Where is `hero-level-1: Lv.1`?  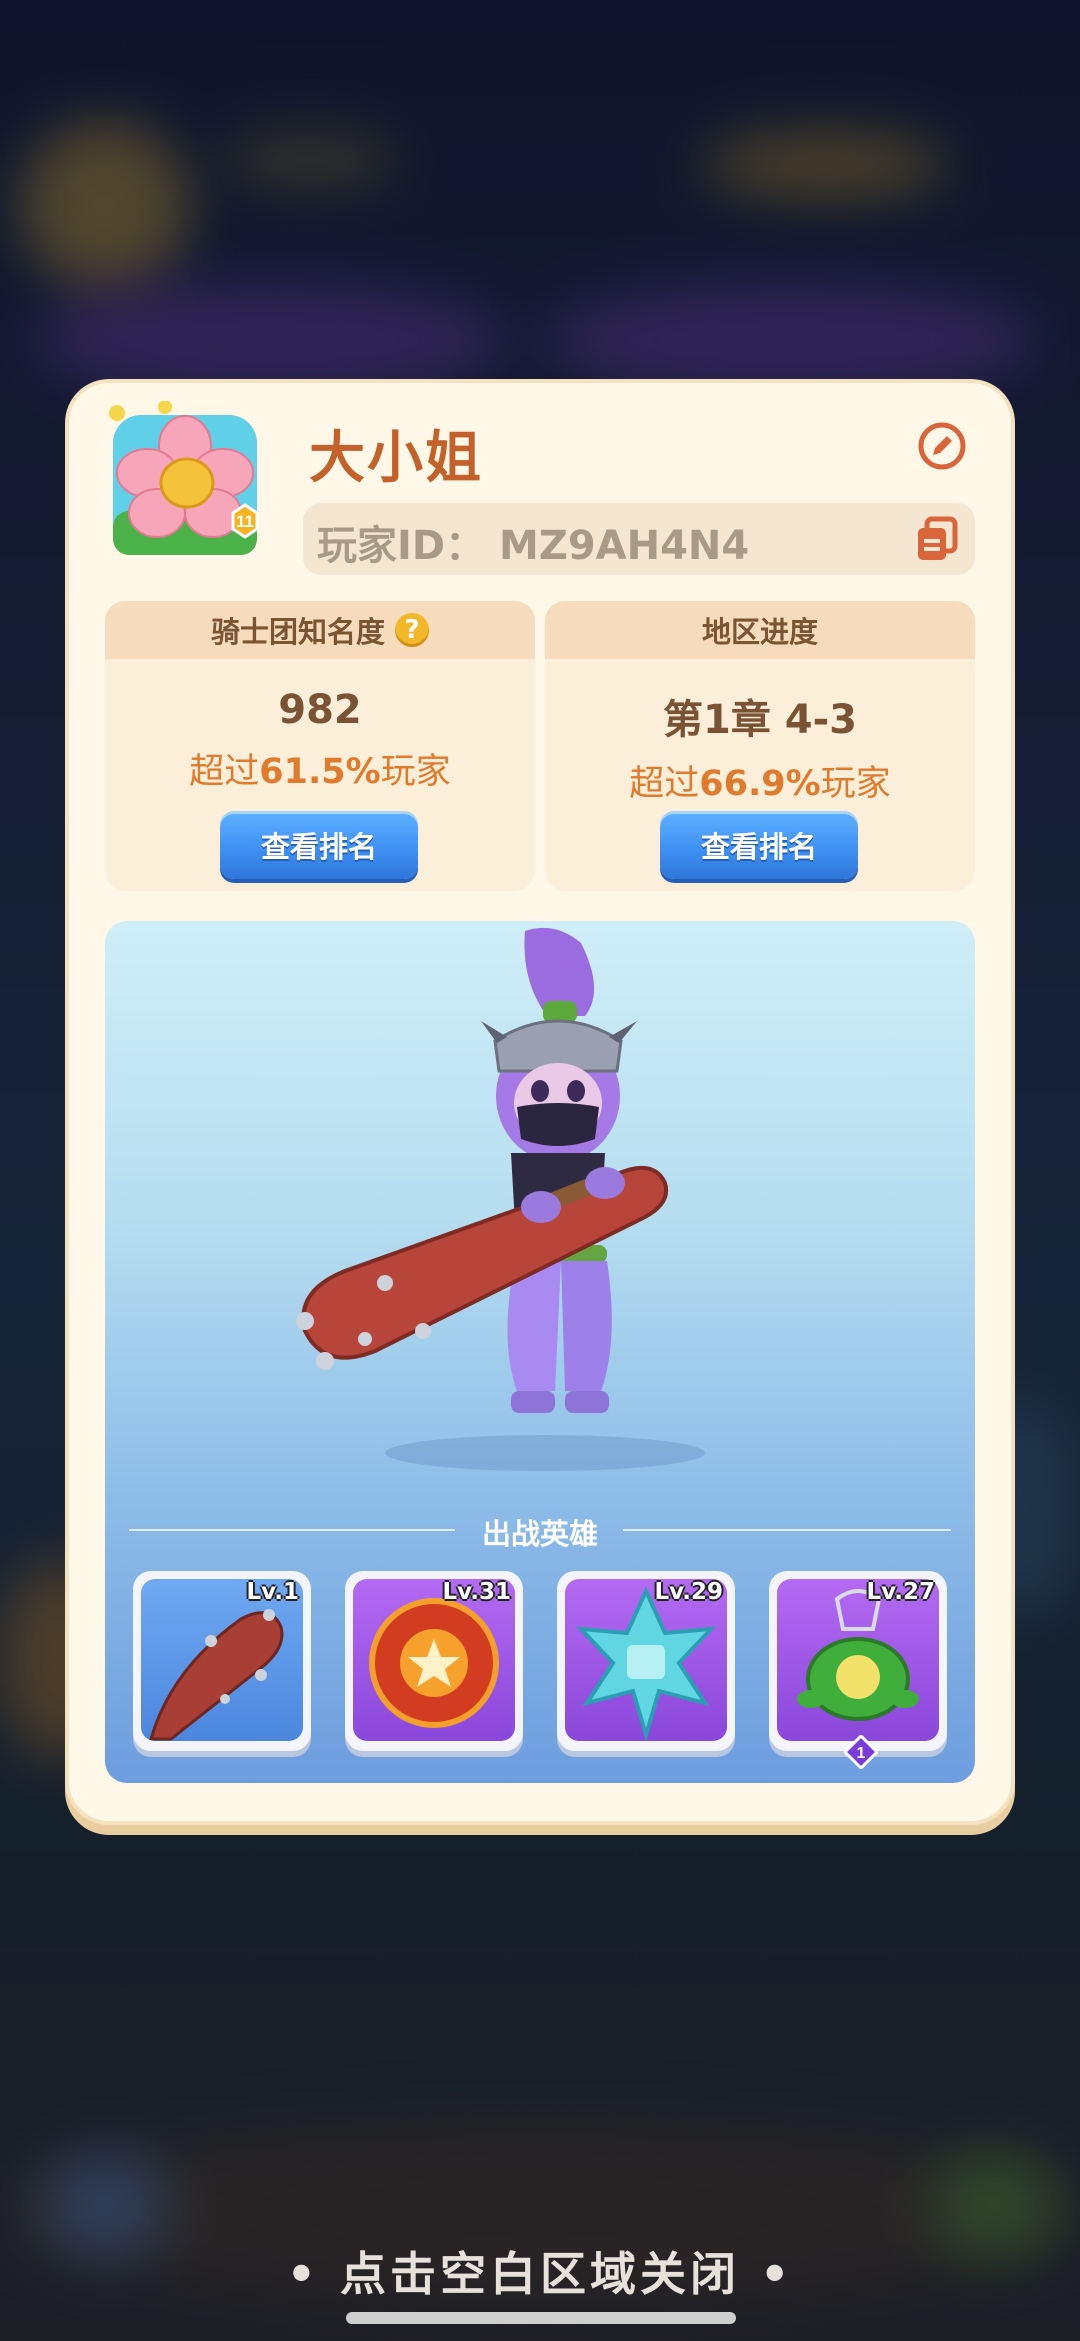
hero-level-1: Lv.1 is located at coordinates (272, 1592).